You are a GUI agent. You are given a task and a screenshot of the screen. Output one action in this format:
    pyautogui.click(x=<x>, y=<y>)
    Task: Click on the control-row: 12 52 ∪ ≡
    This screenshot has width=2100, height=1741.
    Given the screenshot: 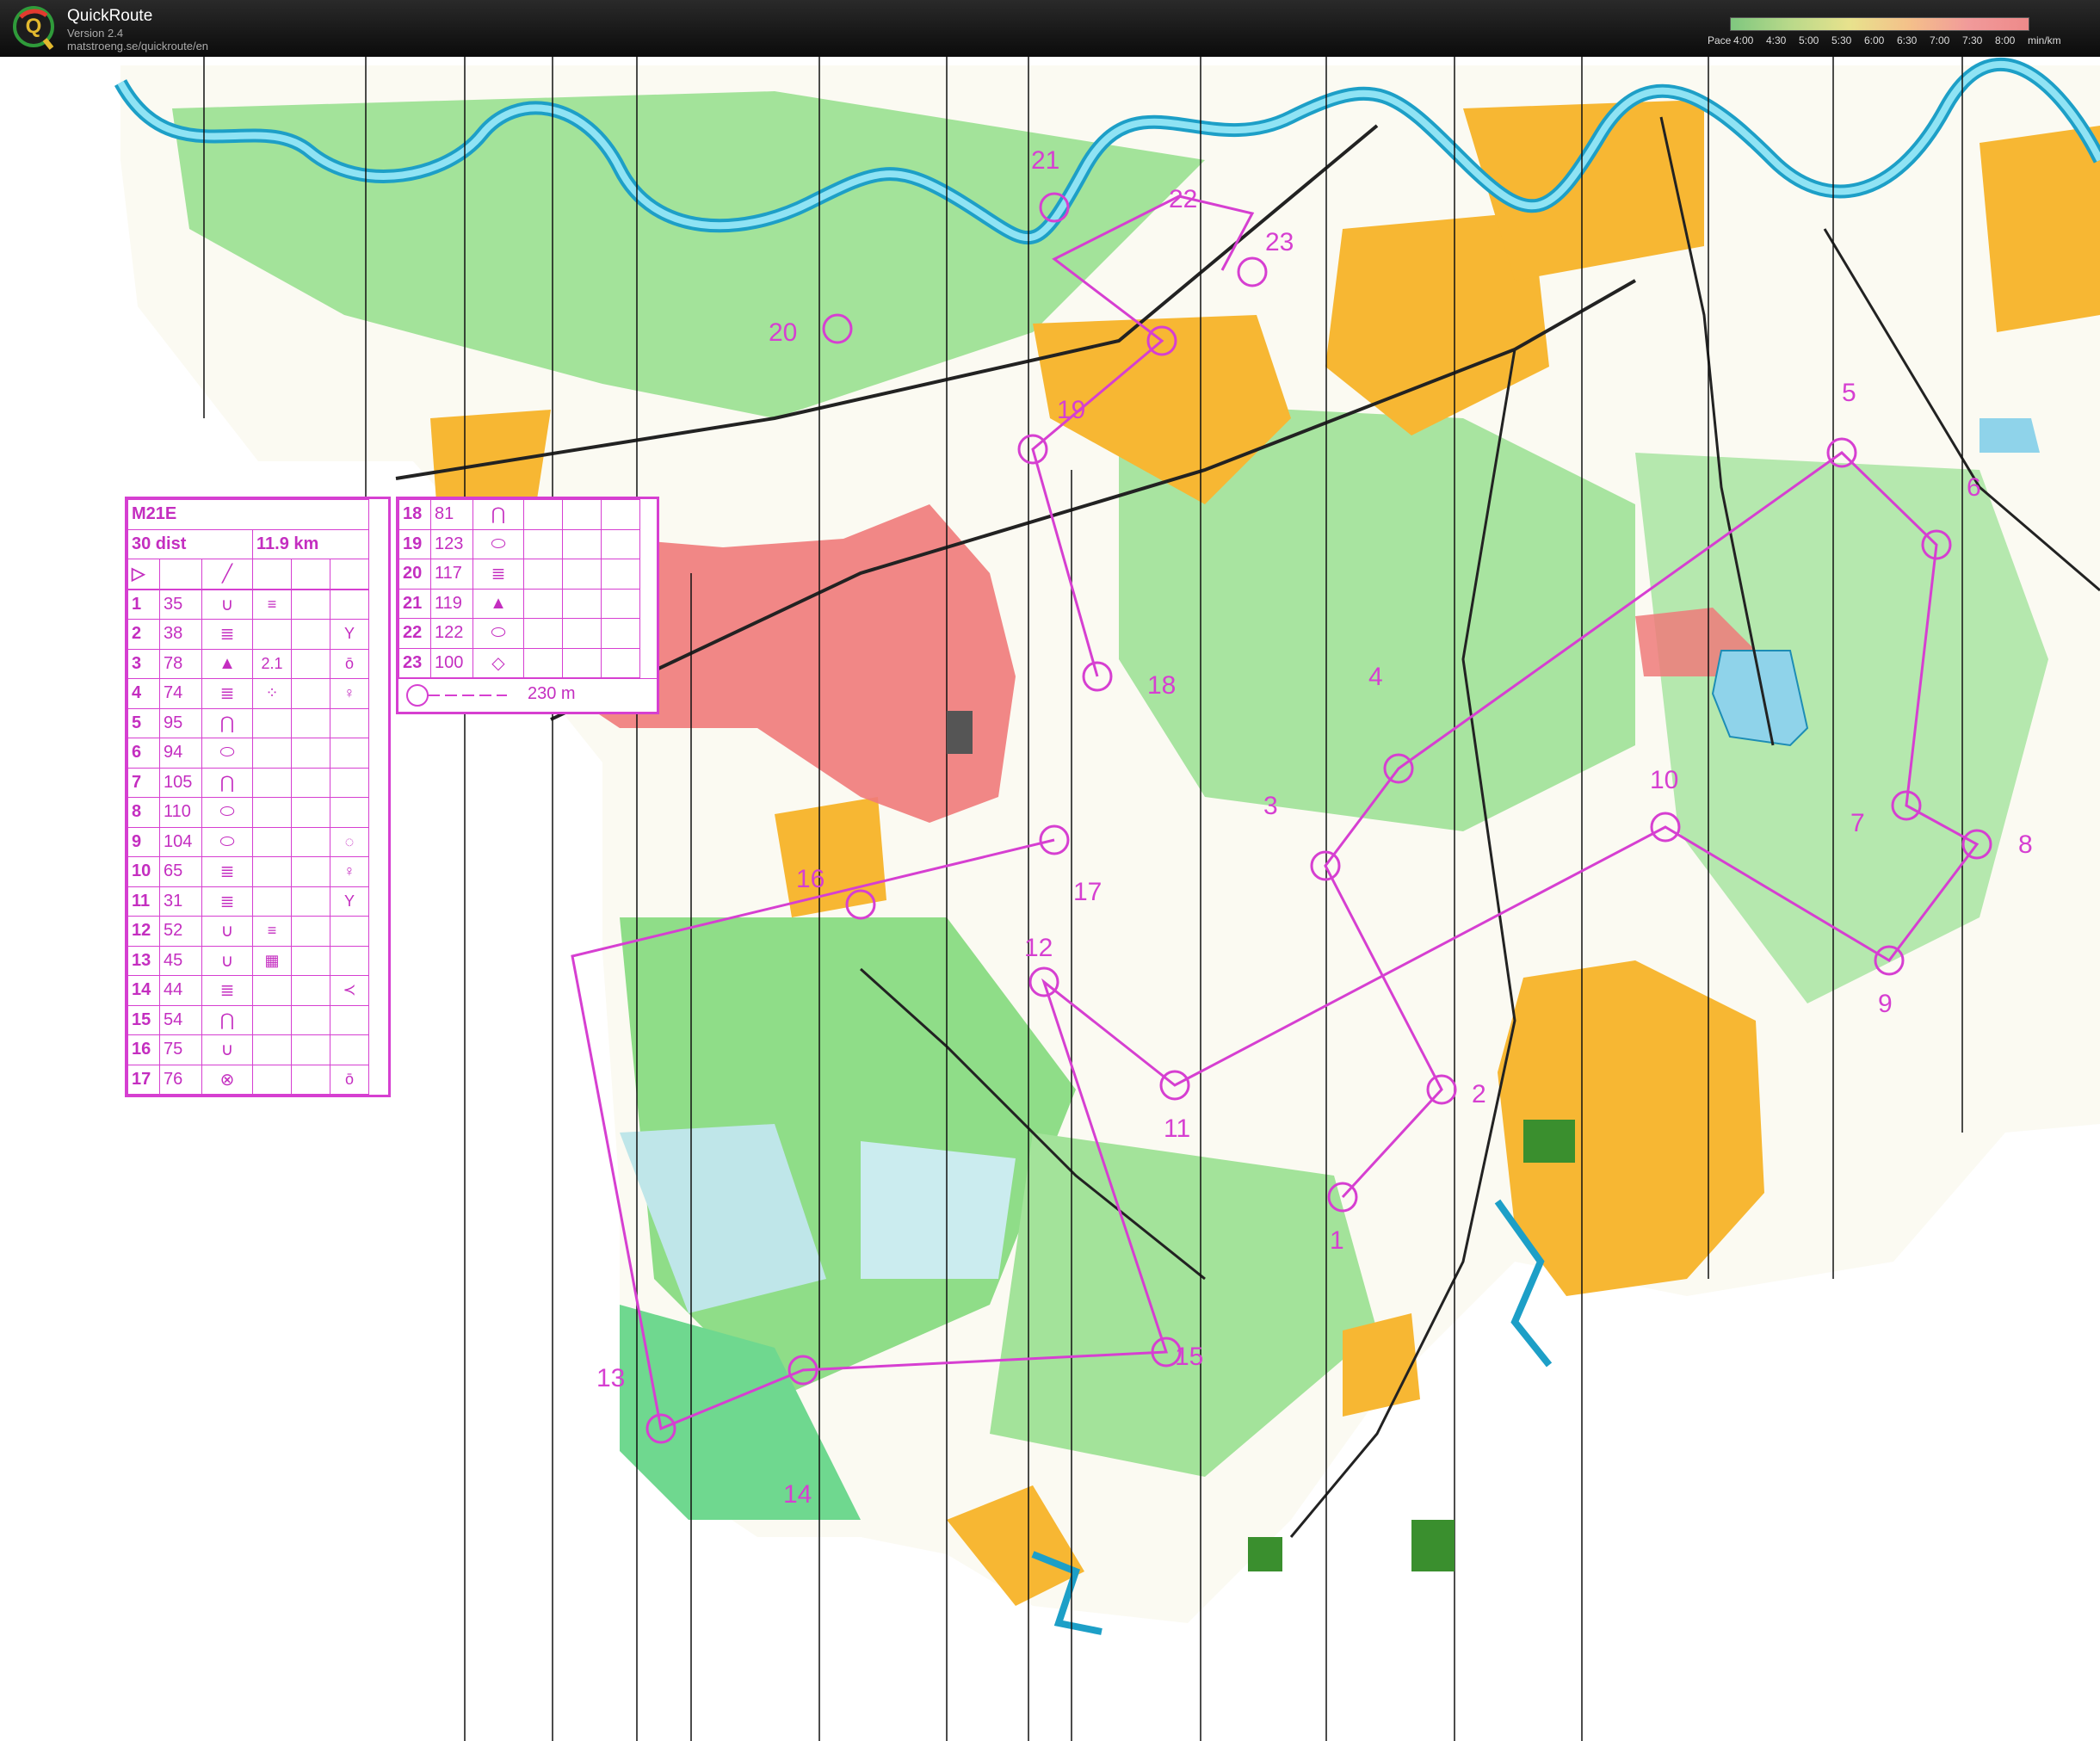 What is the action you would take?
    pyautogui.click(x=248, y=931)
    